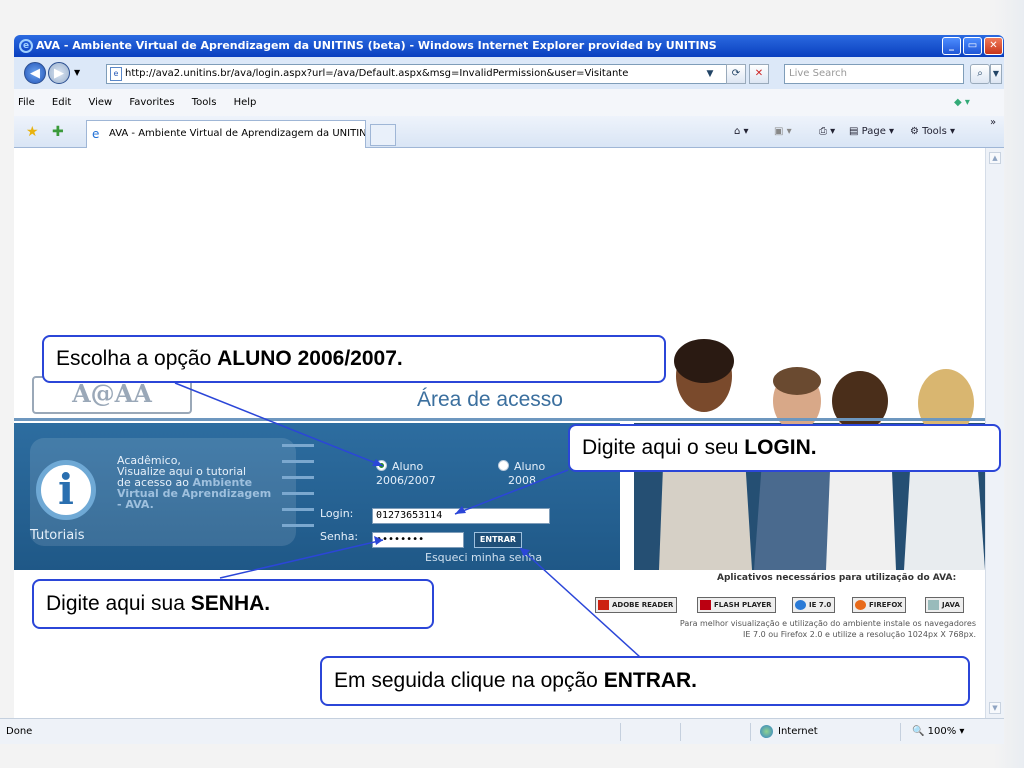 The height and width of the screenshot is (768, 1024). I want to click on internet-zone: Internet, so click(789, 732).